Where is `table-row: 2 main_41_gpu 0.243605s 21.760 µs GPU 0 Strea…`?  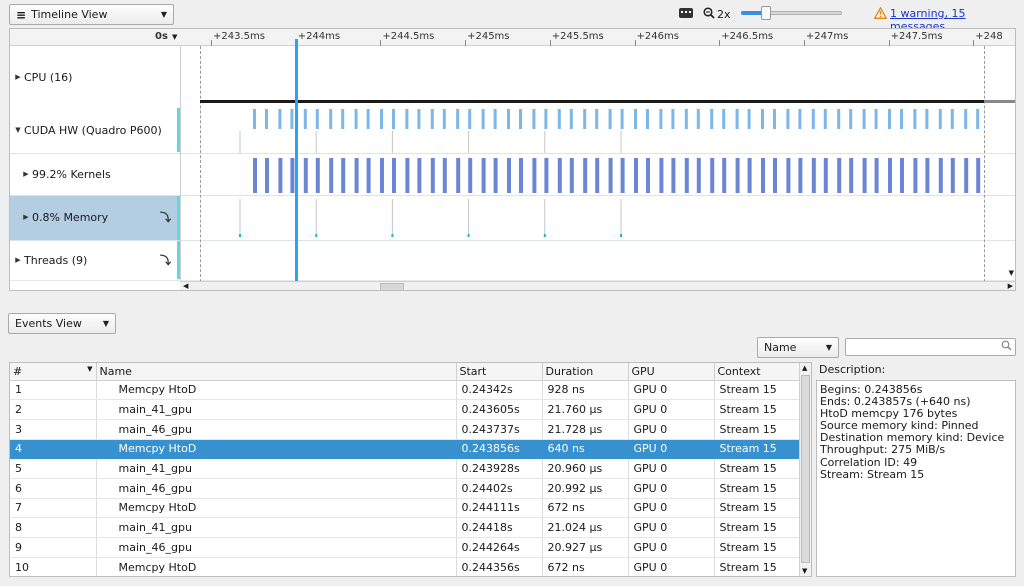
table-row: 2 main_41_gpu 0.243605s 21.760 µs GPU 0 Strea… is located at coordinates (406, 409).